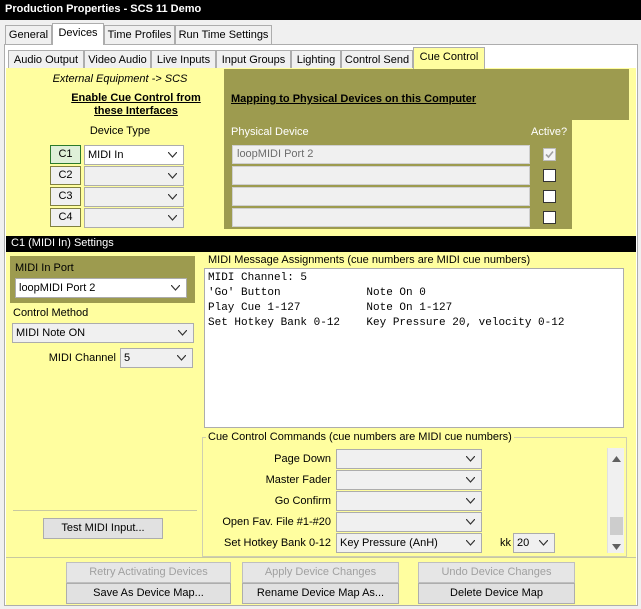  What do you see at coordinates (65, 154) in the screenshot?
I see `row-c1-label: C1` at bounding box center [65, 154].